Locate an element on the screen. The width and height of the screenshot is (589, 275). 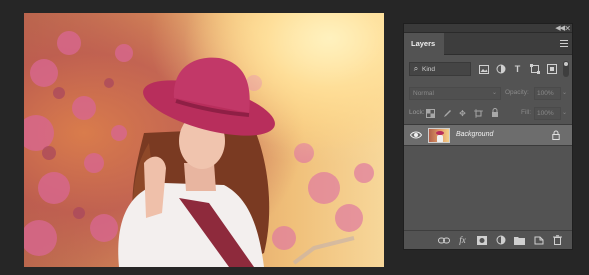
lock-position-icon: ✥ is located at coordinates (462, 113).